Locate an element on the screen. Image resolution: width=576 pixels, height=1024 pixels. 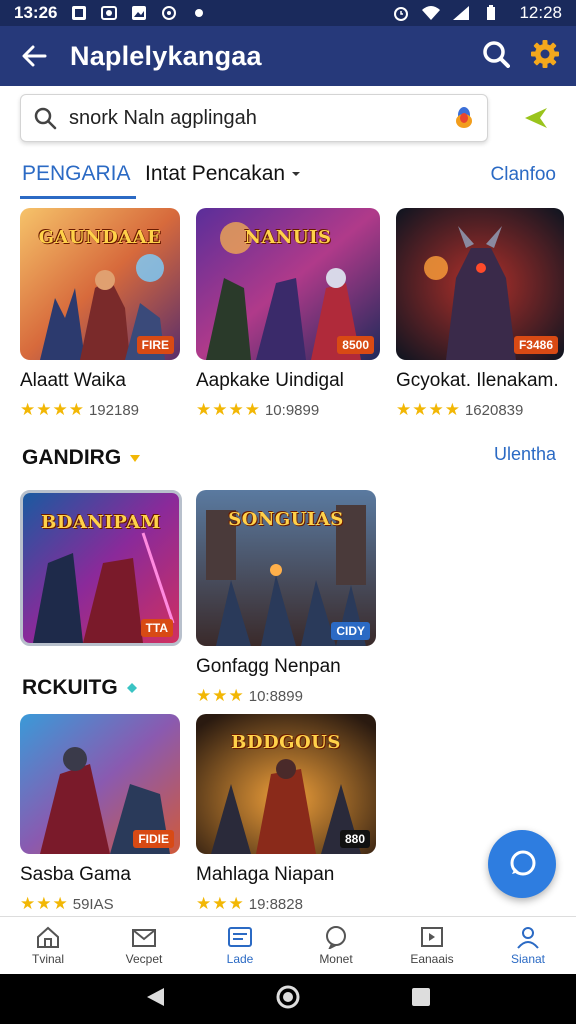
search-input-value: snork Naln agplingah is located at coordinates (163, 117).